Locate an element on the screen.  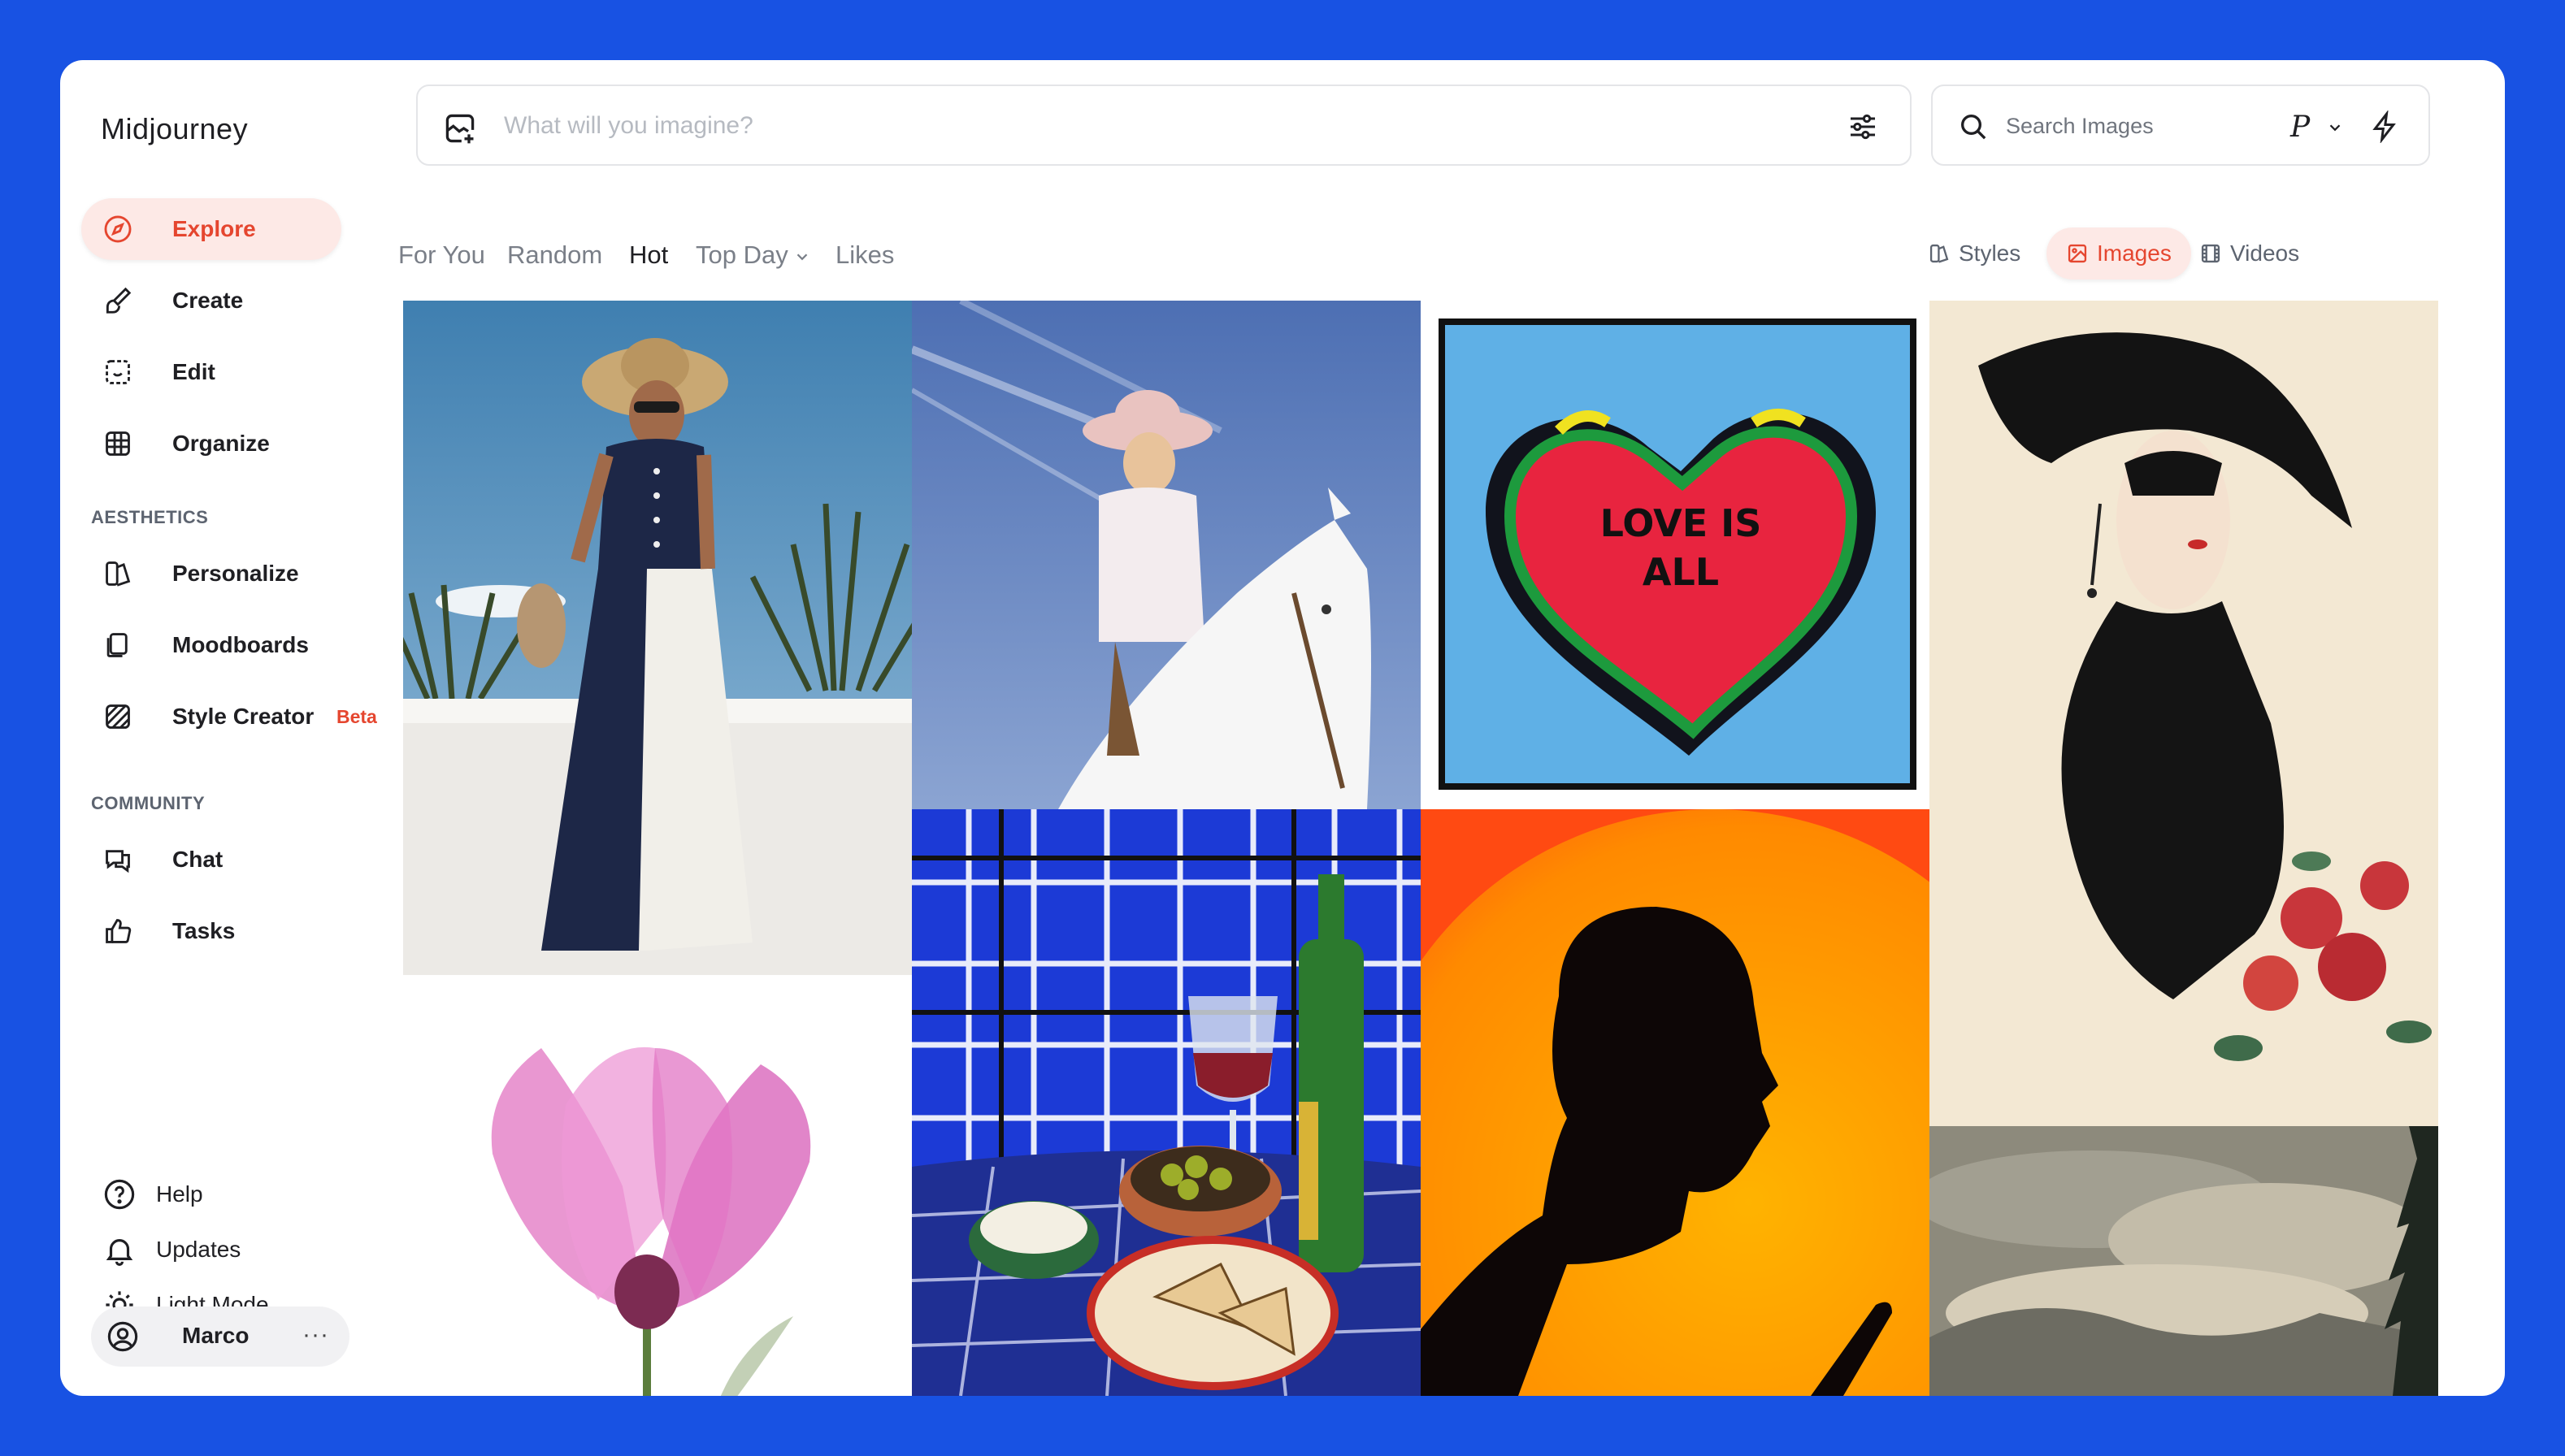
aesthetics-section-title: AESTHETICS is located at coordinates (150, 517).